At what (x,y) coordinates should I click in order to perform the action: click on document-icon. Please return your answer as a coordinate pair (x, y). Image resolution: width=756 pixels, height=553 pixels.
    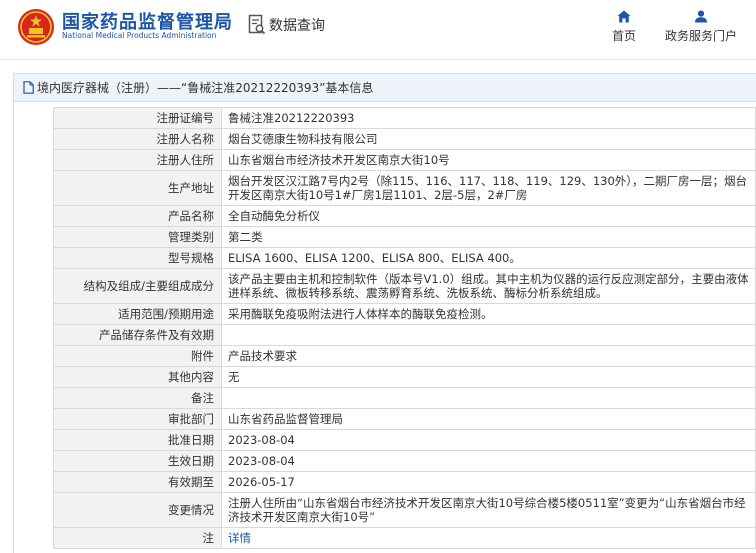
    Looking at the image, I should click on (28, 87).